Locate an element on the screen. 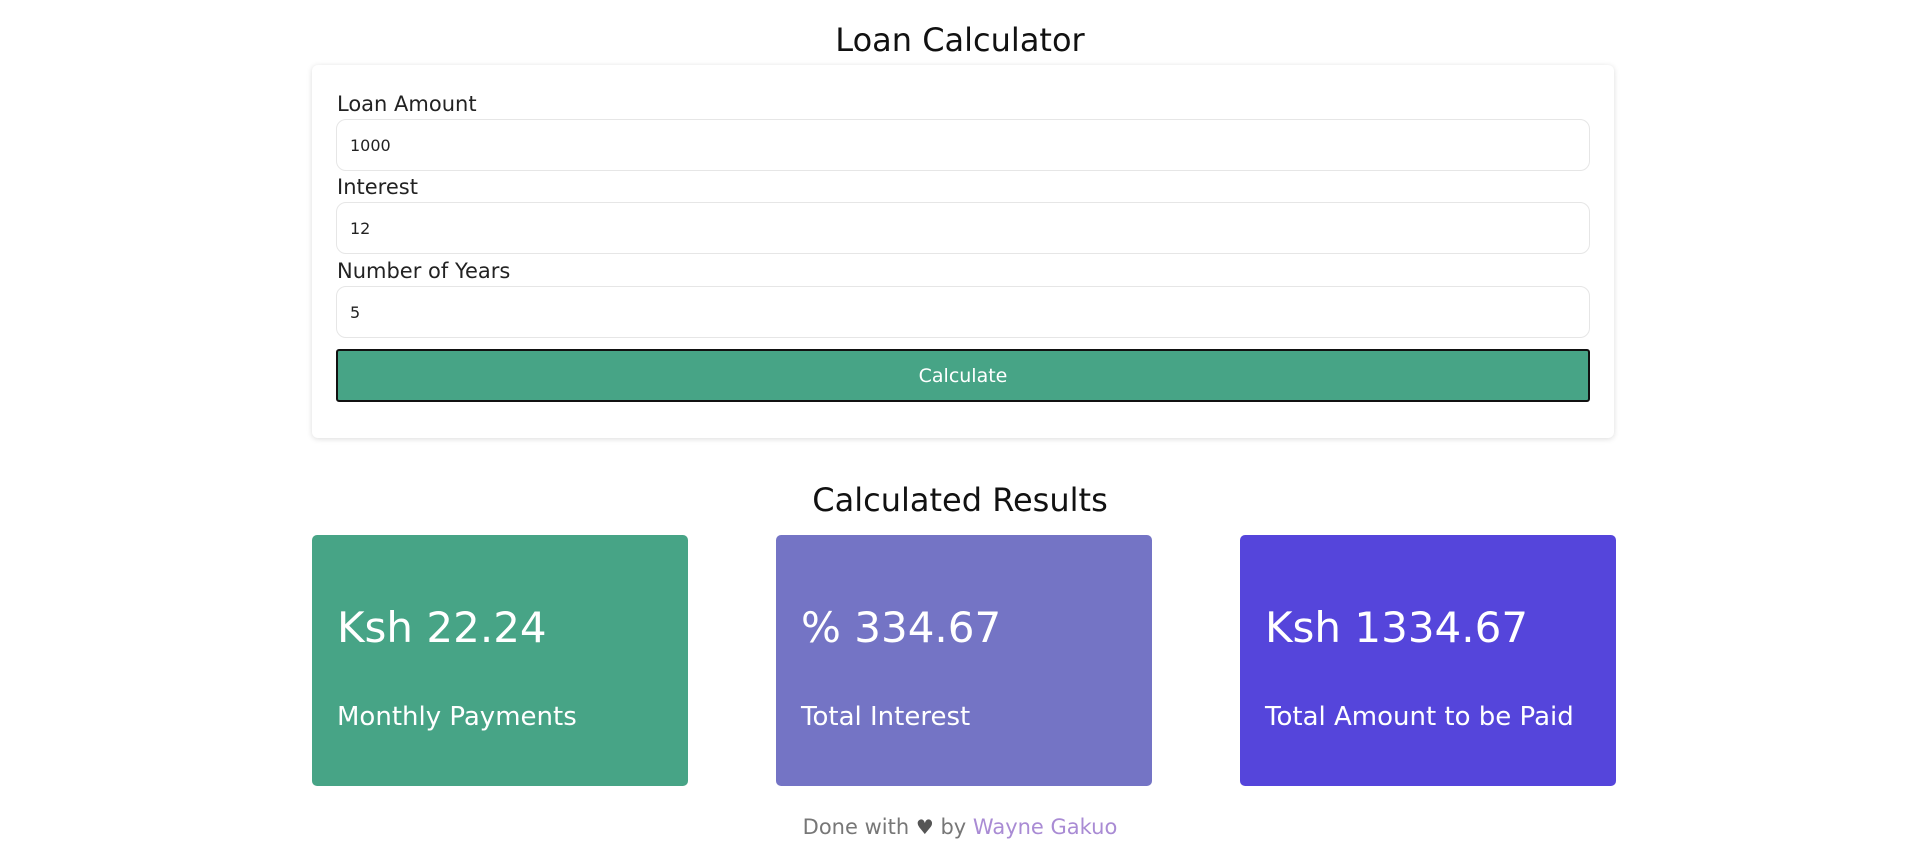 This screenshot has height=853, width=1920. monthly-payments-label: Monthly Payments is located at coordinates (457, 717).